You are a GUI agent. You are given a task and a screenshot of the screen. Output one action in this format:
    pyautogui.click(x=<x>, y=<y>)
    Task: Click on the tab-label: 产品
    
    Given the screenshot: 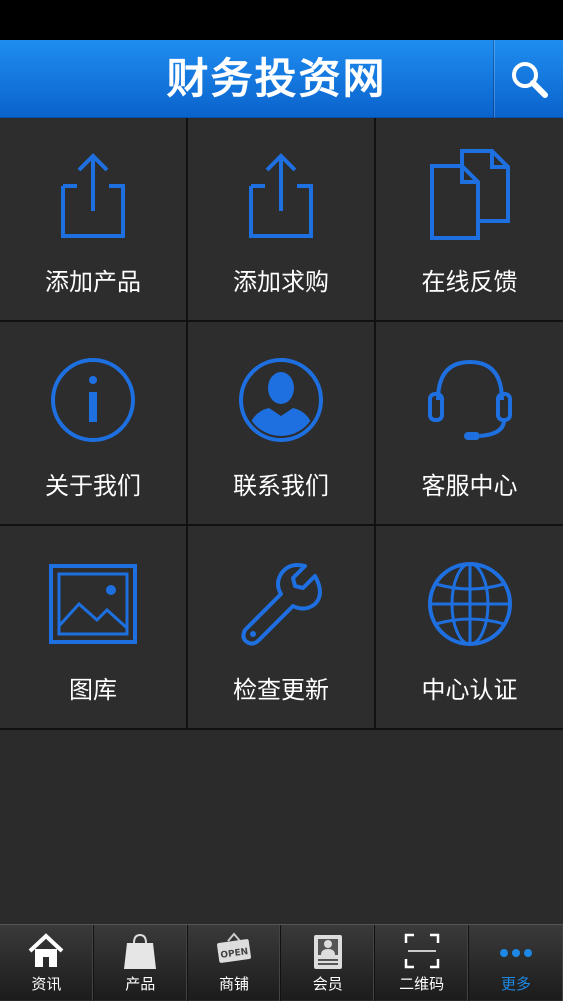 What is the action you would take?
    pyautogui.click(x=140, y=984)
    